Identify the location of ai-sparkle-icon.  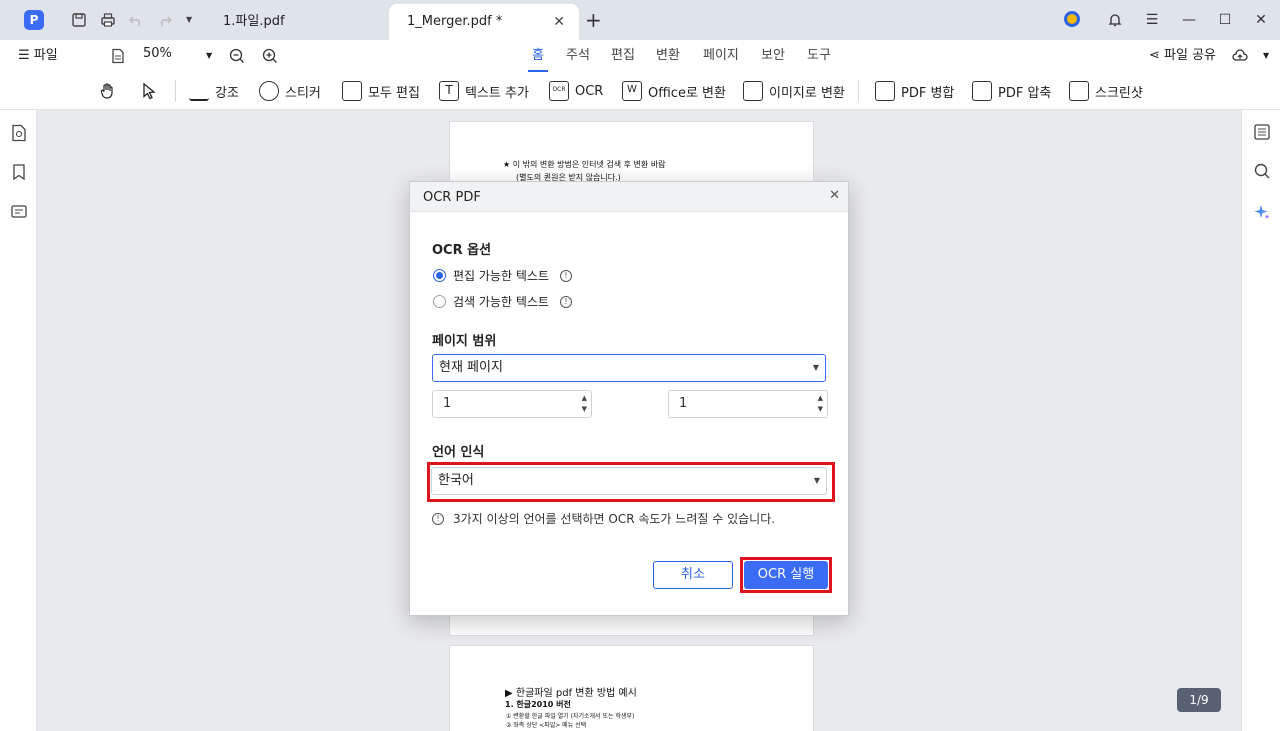
(1262, 212).